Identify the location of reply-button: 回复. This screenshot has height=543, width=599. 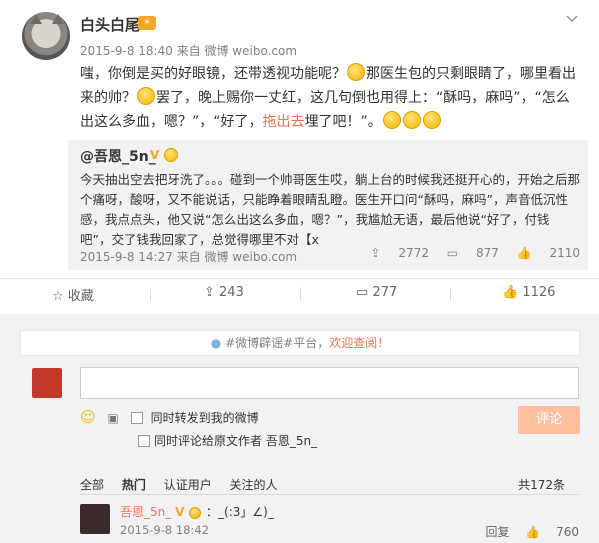
(497, 532).